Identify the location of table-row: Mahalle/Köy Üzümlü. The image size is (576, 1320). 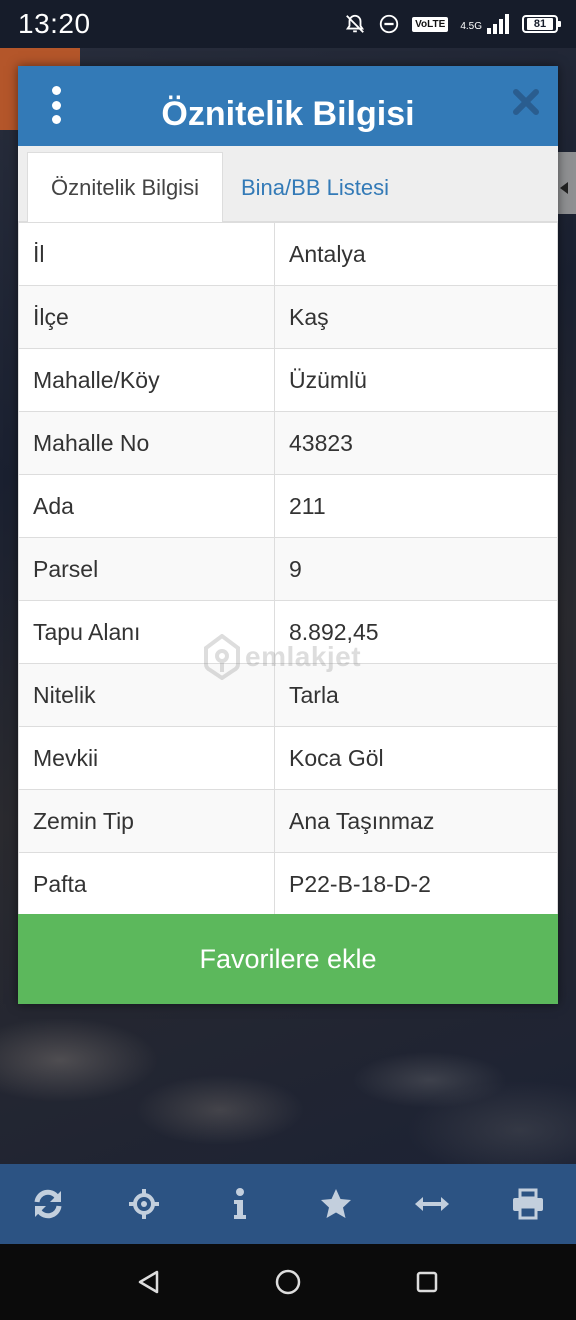
(288, 379).